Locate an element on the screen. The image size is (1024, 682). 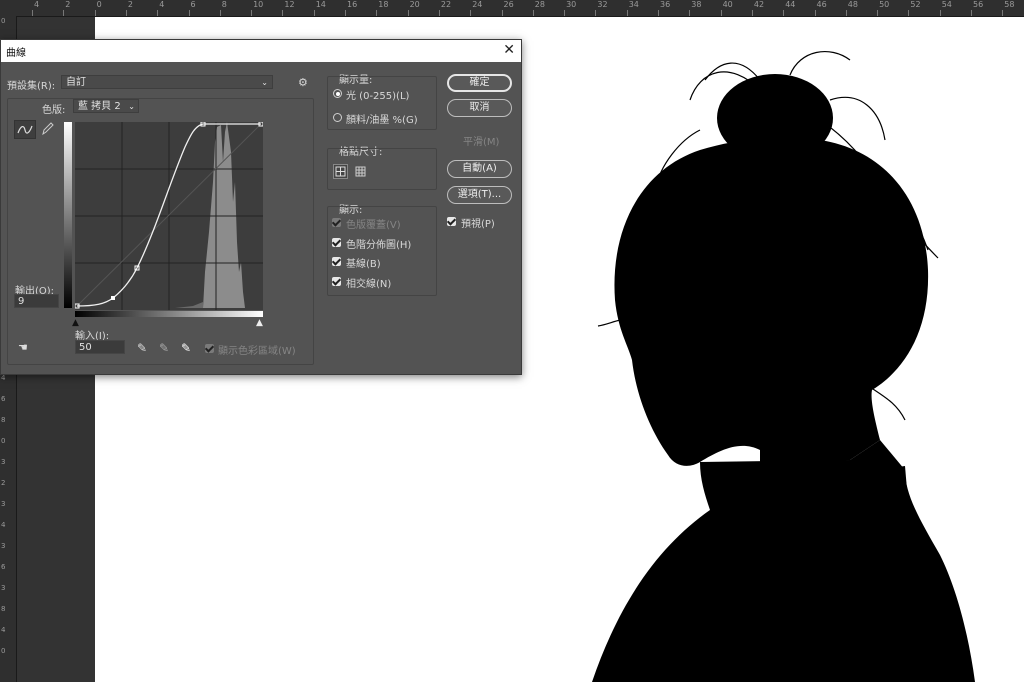
white-eyedropper-icon: ✎ is located at coordinates (186, 348).